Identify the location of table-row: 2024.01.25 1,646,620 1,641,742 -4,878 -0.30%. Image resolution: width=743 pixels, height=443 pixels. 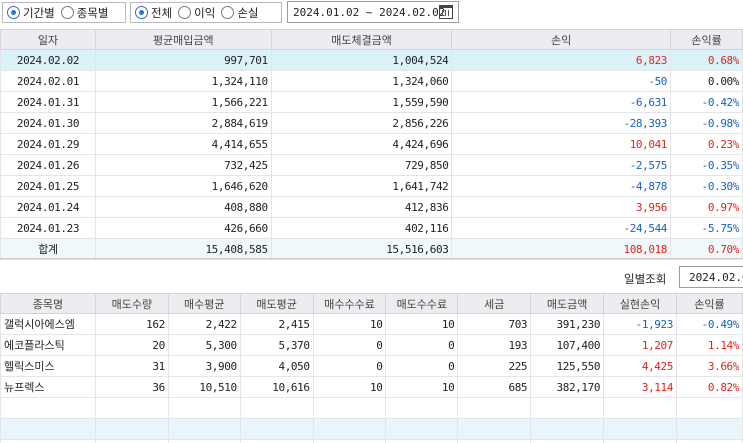
(371, 186).